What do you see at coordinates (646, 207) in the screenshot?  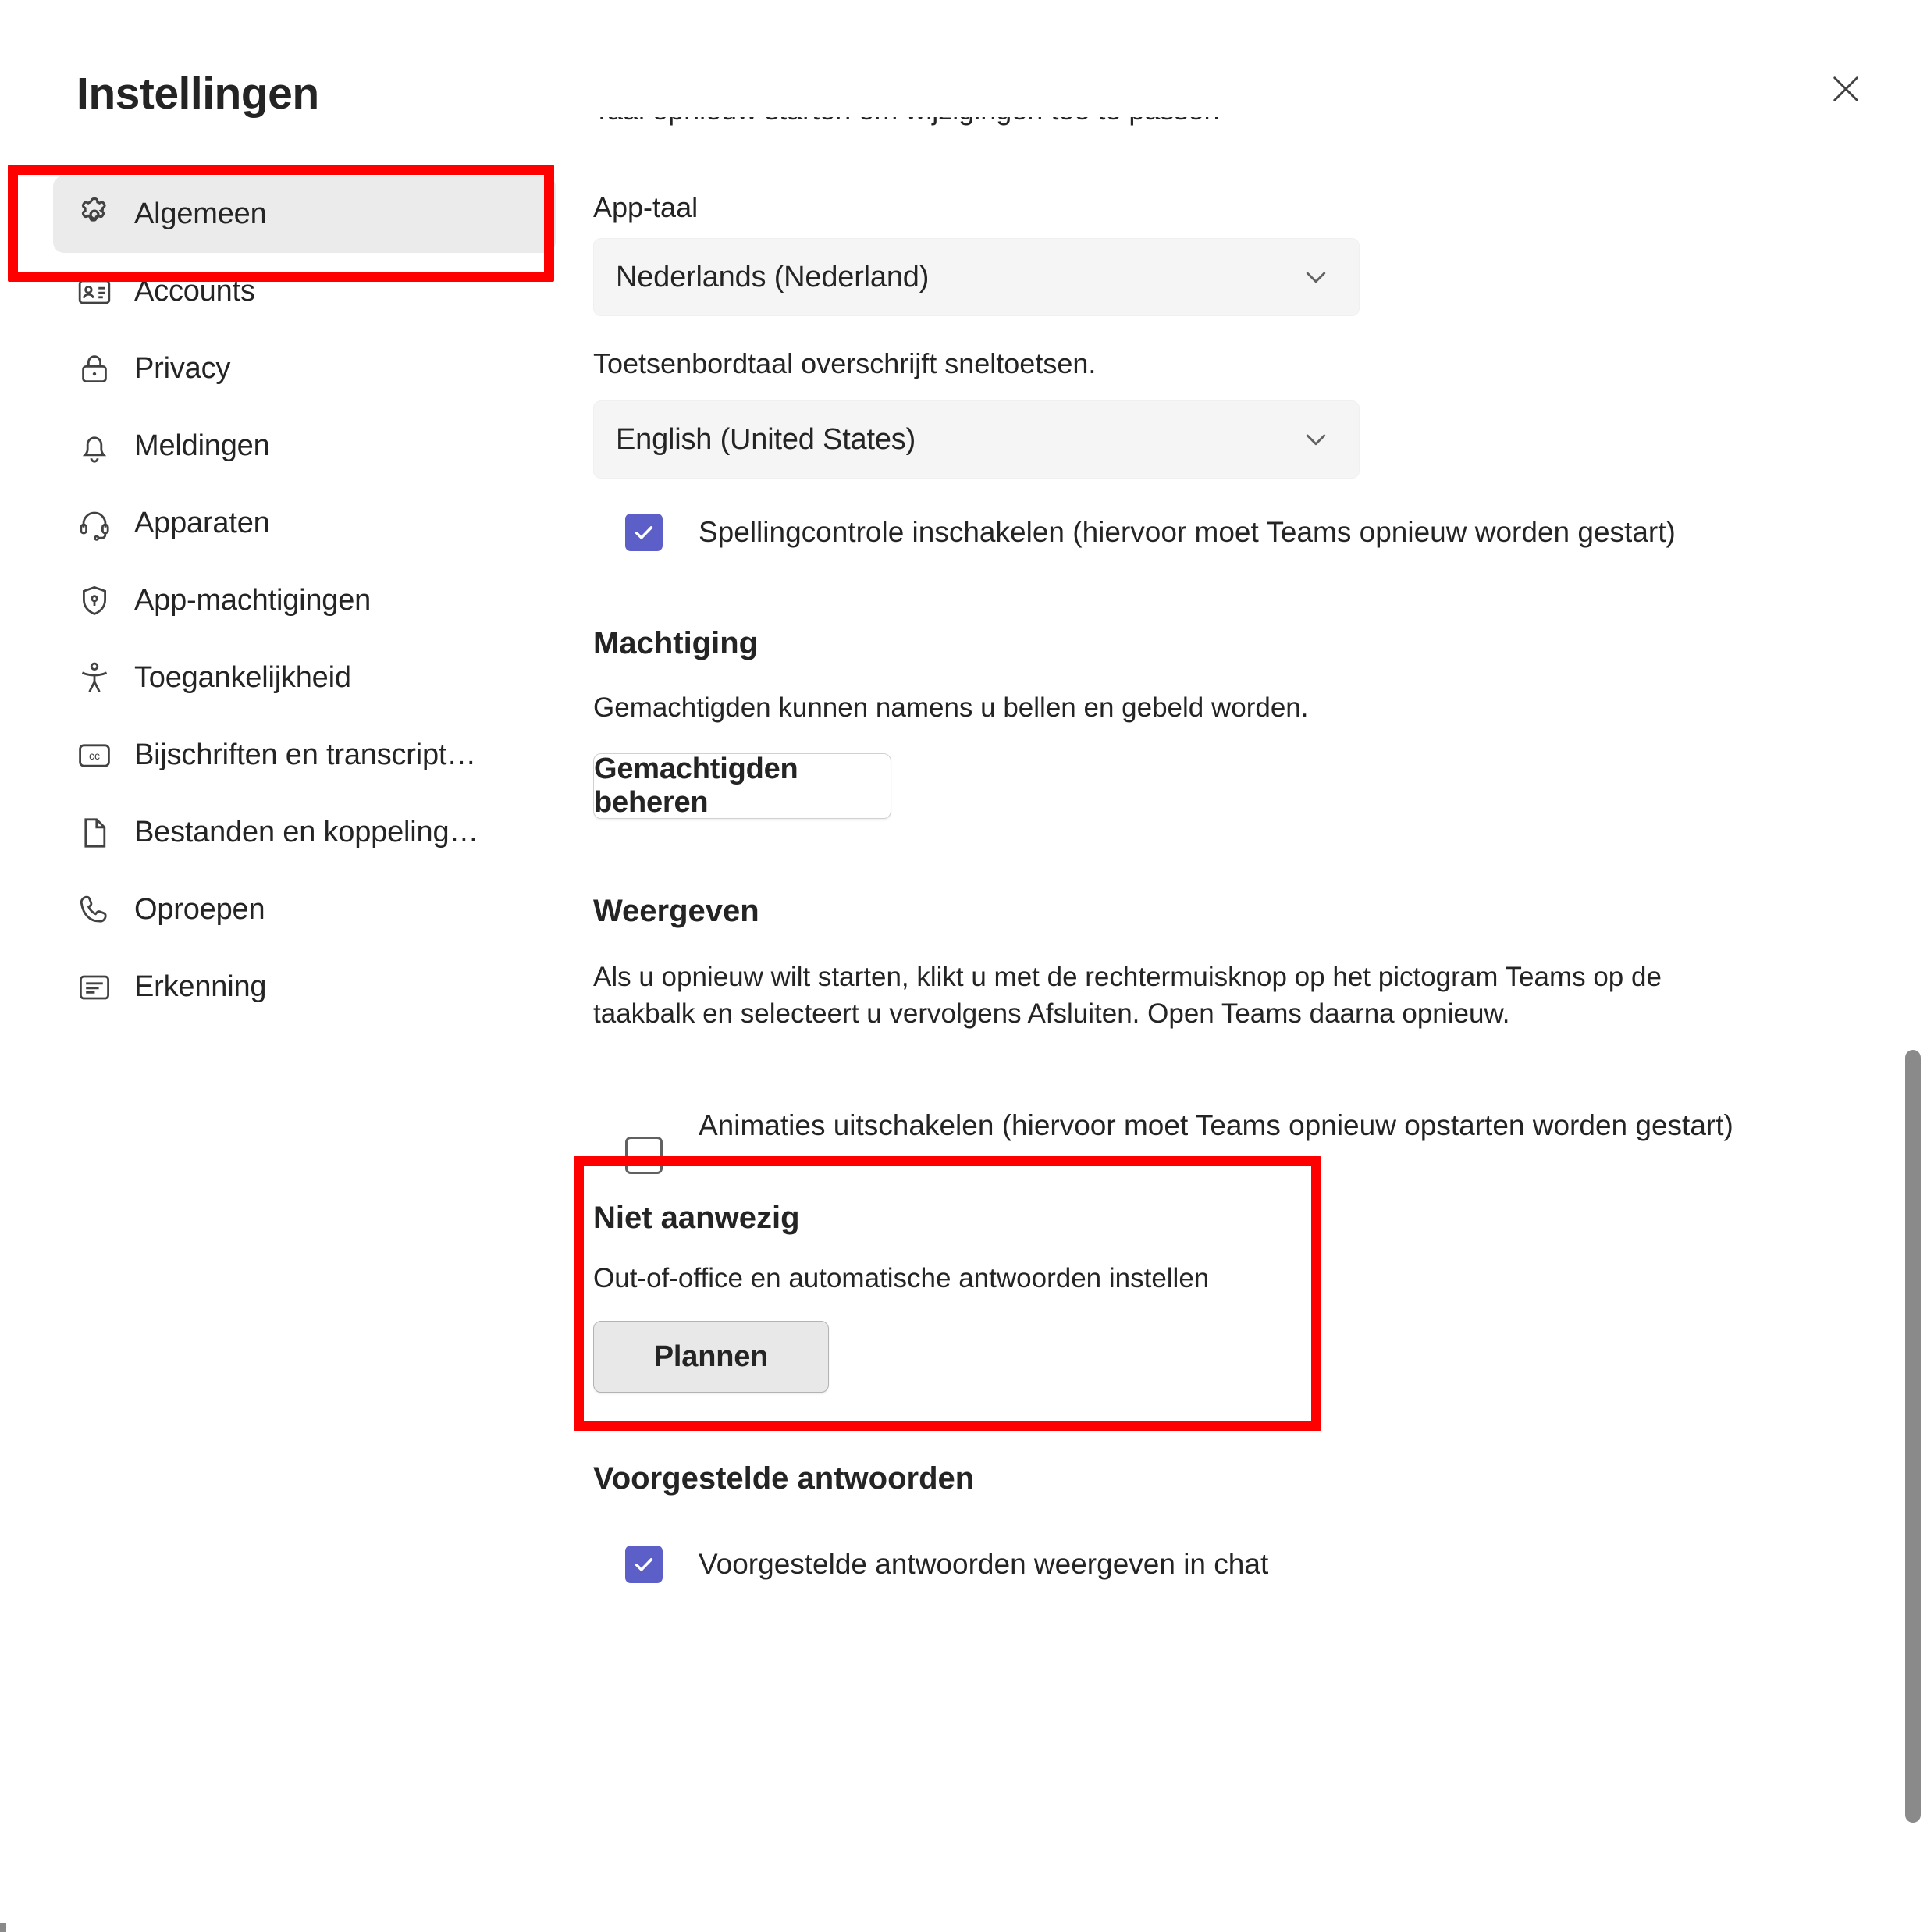 I see `app-language-label: App-taal` at bounding box center [646, 207].